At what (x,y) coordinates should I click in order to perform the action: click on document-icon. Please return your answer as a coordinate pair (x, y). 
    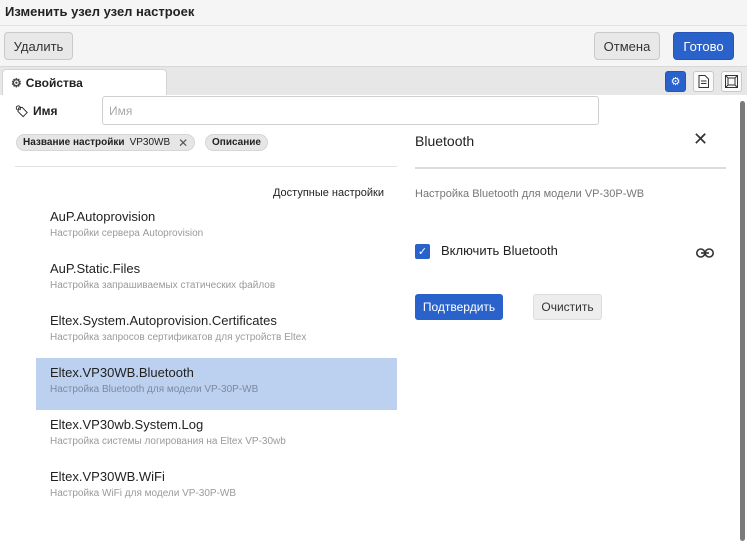
    Looking at the image, I should click on (703, 81).